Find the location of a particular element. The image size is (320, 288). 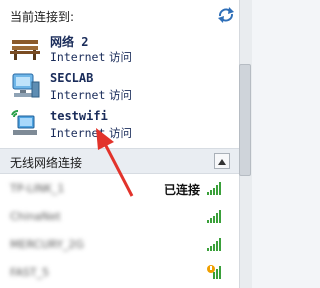

collapse-button is located at coordinates (222, 161).